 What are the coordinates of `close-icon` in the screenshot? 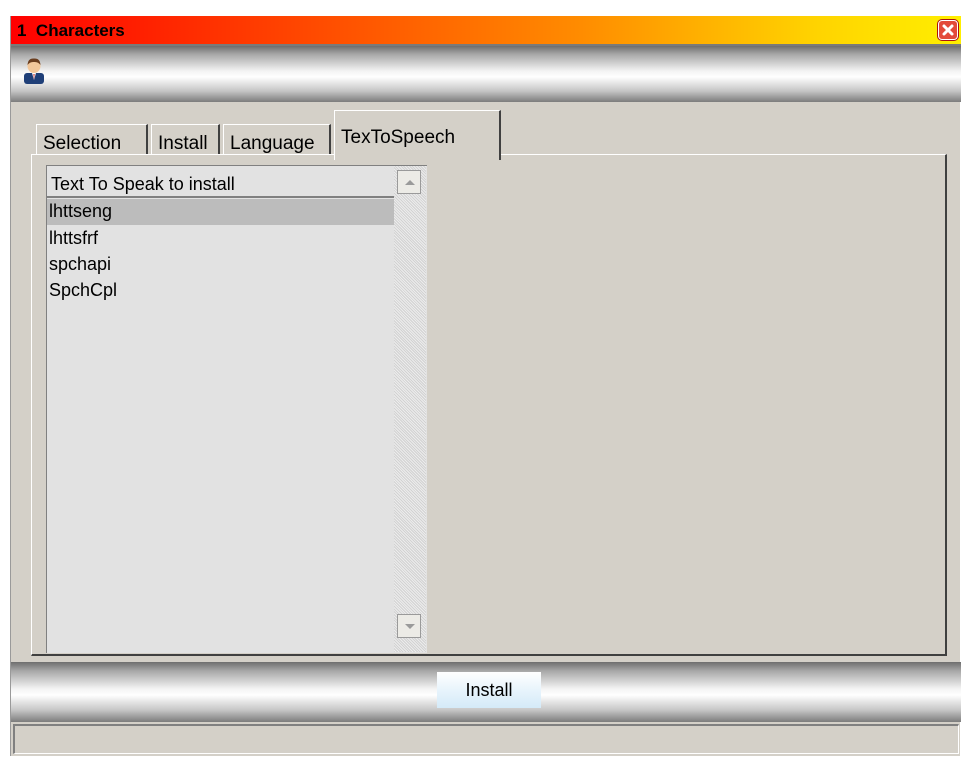 It's located at (948, 30).